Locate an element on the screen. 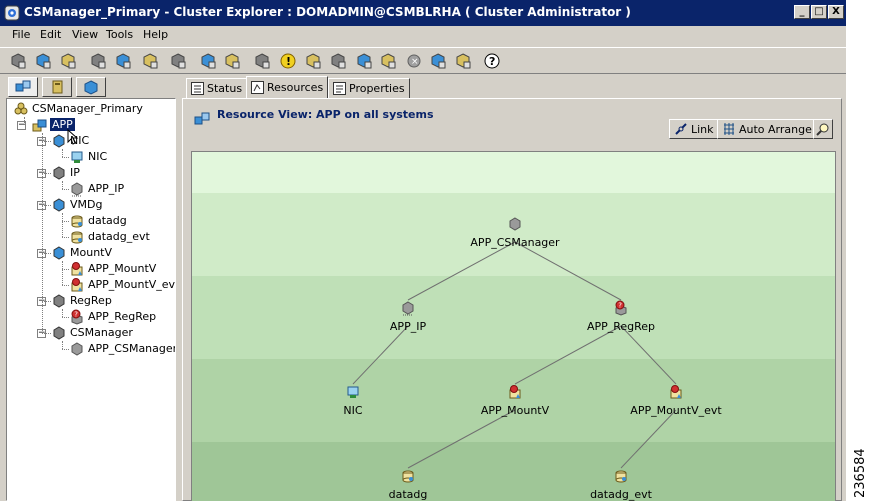 This screenshot has height=501, width=870. tree-view-tabs is located at coordinates (91, 87).